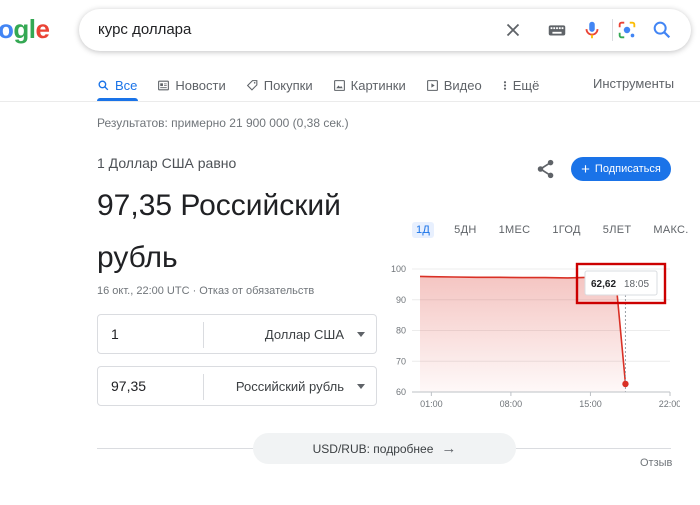 The image size is (700, 505). I want to click on y-tick-label: 70, so click(401, 361).